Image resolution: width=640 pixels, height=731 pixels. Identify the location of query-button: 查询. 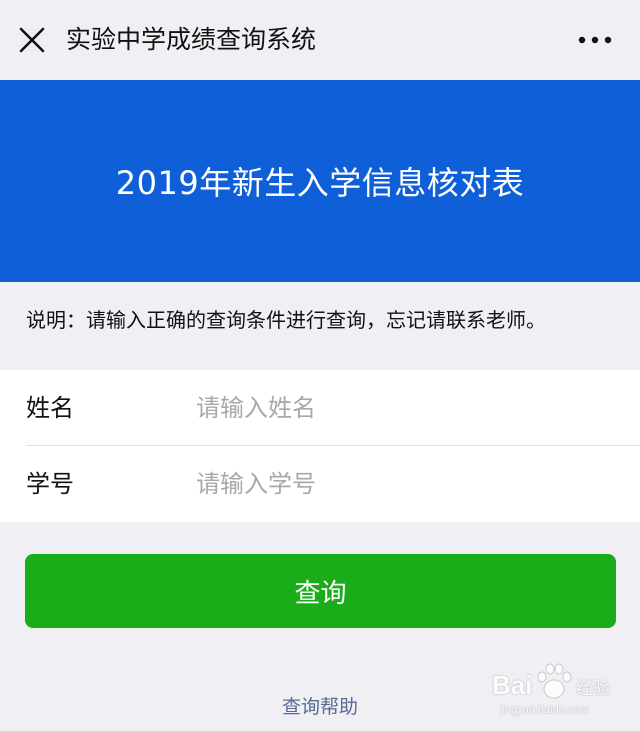
(320, 591).